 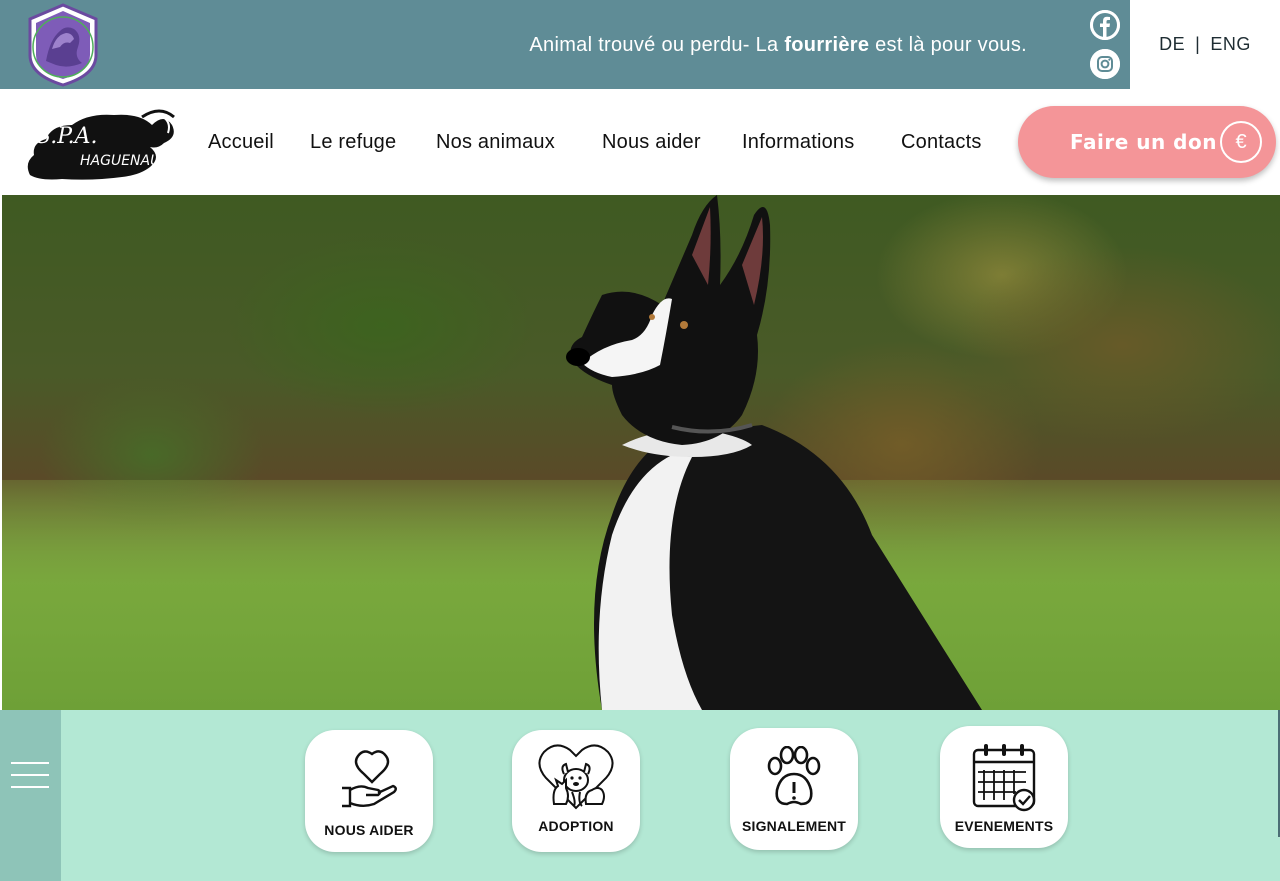 I want to click on lang-de-link: DE, so click(x=1172, y=44).